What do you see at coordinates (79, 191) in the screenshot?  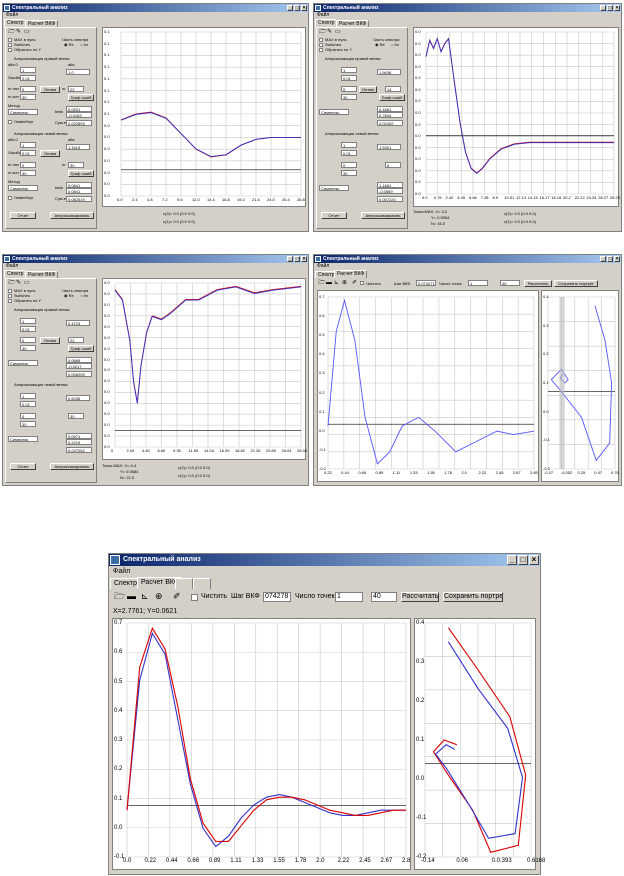 I see `l-beta-field-2: 0.0841` at bounding box center [79, 191].